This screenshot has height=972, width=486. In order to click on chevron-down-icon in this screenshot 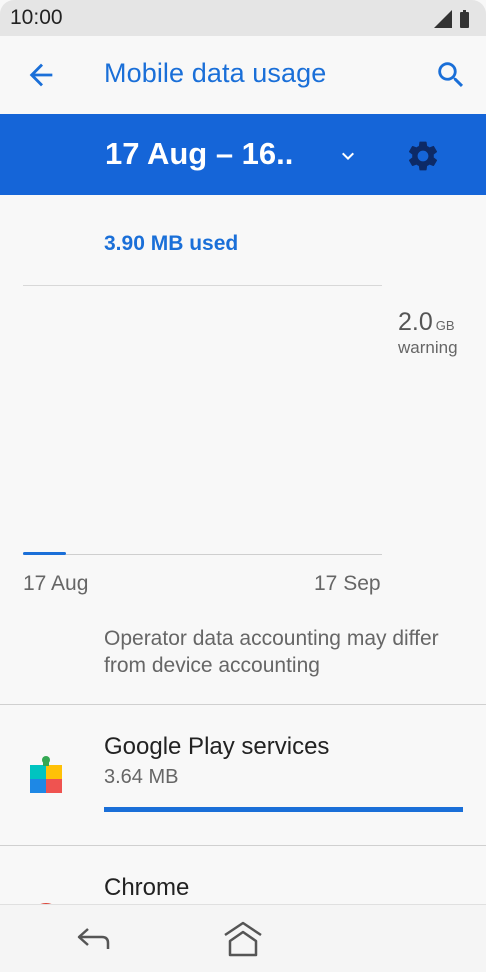, I will do `click(348, 156)`.